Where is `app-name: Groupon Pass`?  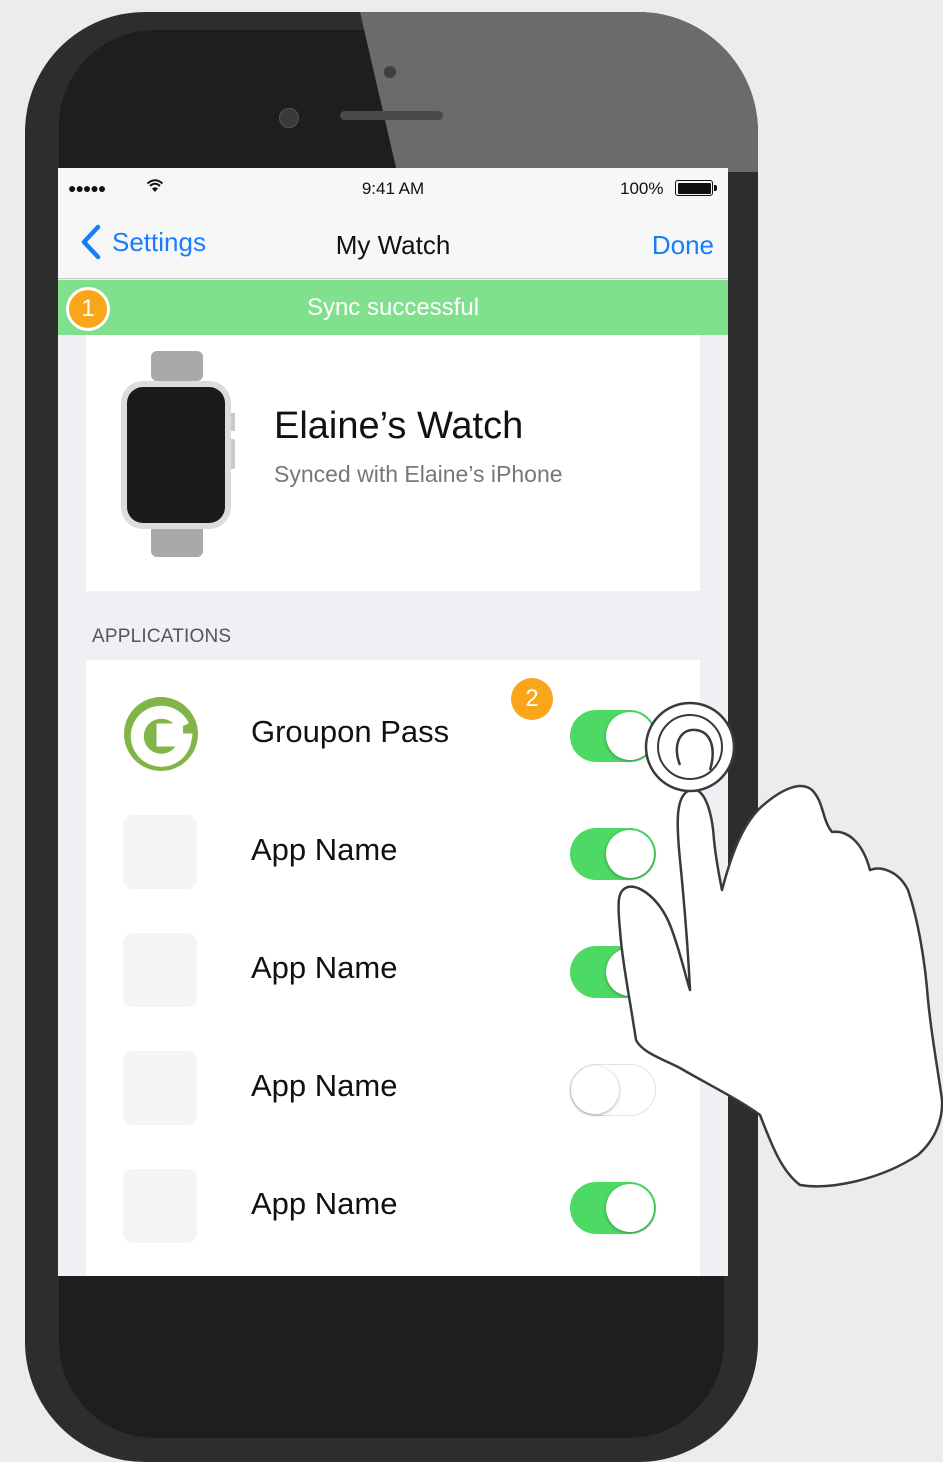 app-name: Groupon Pass is located at coordinates (350, 731).